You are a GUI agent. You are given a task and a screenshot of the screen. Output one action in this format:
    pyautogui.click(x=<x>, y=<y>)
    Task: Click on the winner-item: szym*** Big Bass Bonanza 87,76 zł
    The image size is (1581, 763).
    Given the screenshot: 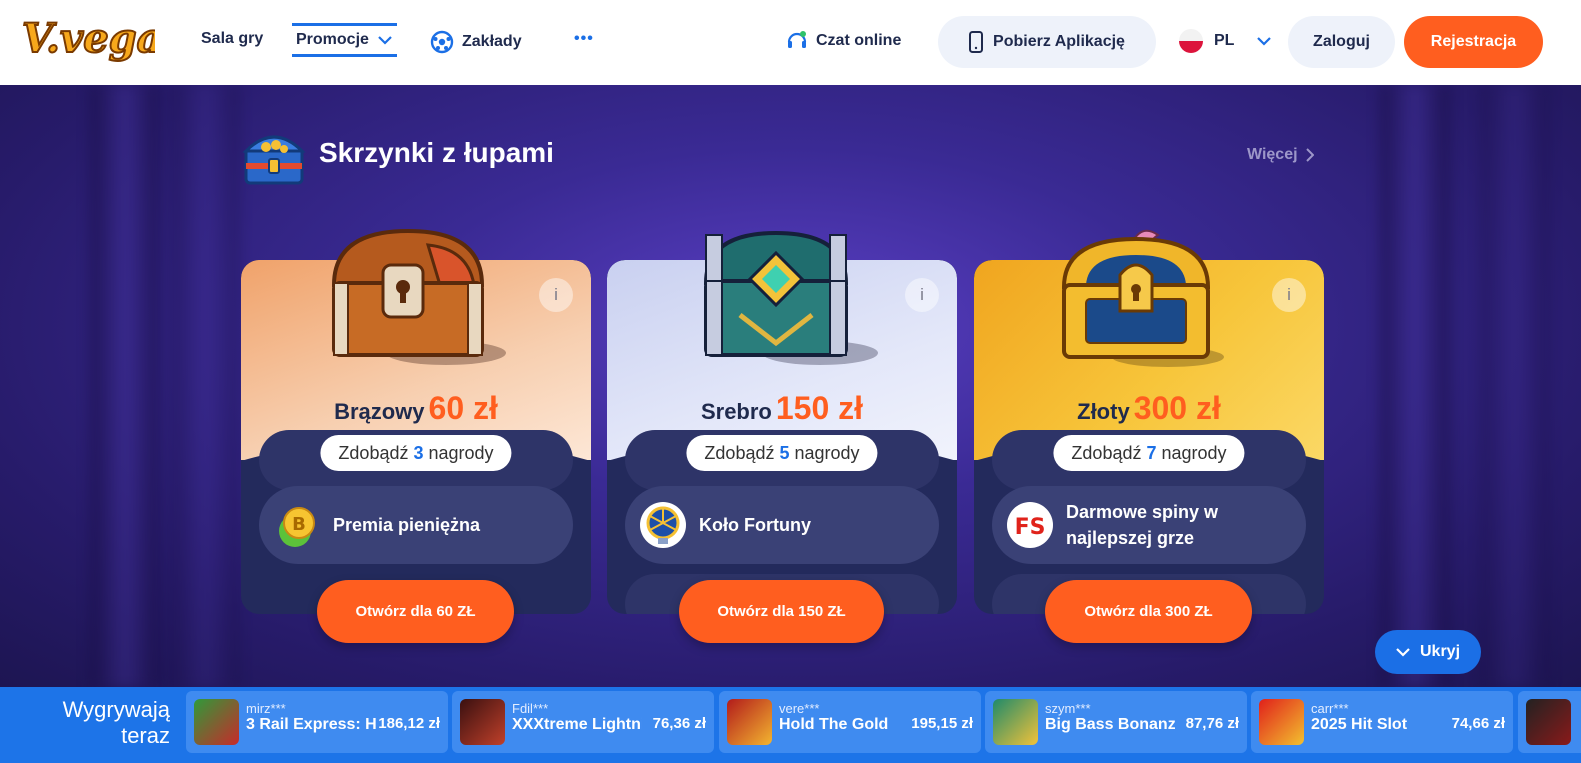 What is the action you would take?
    pyautogui.click(x=1116, y=722)
    